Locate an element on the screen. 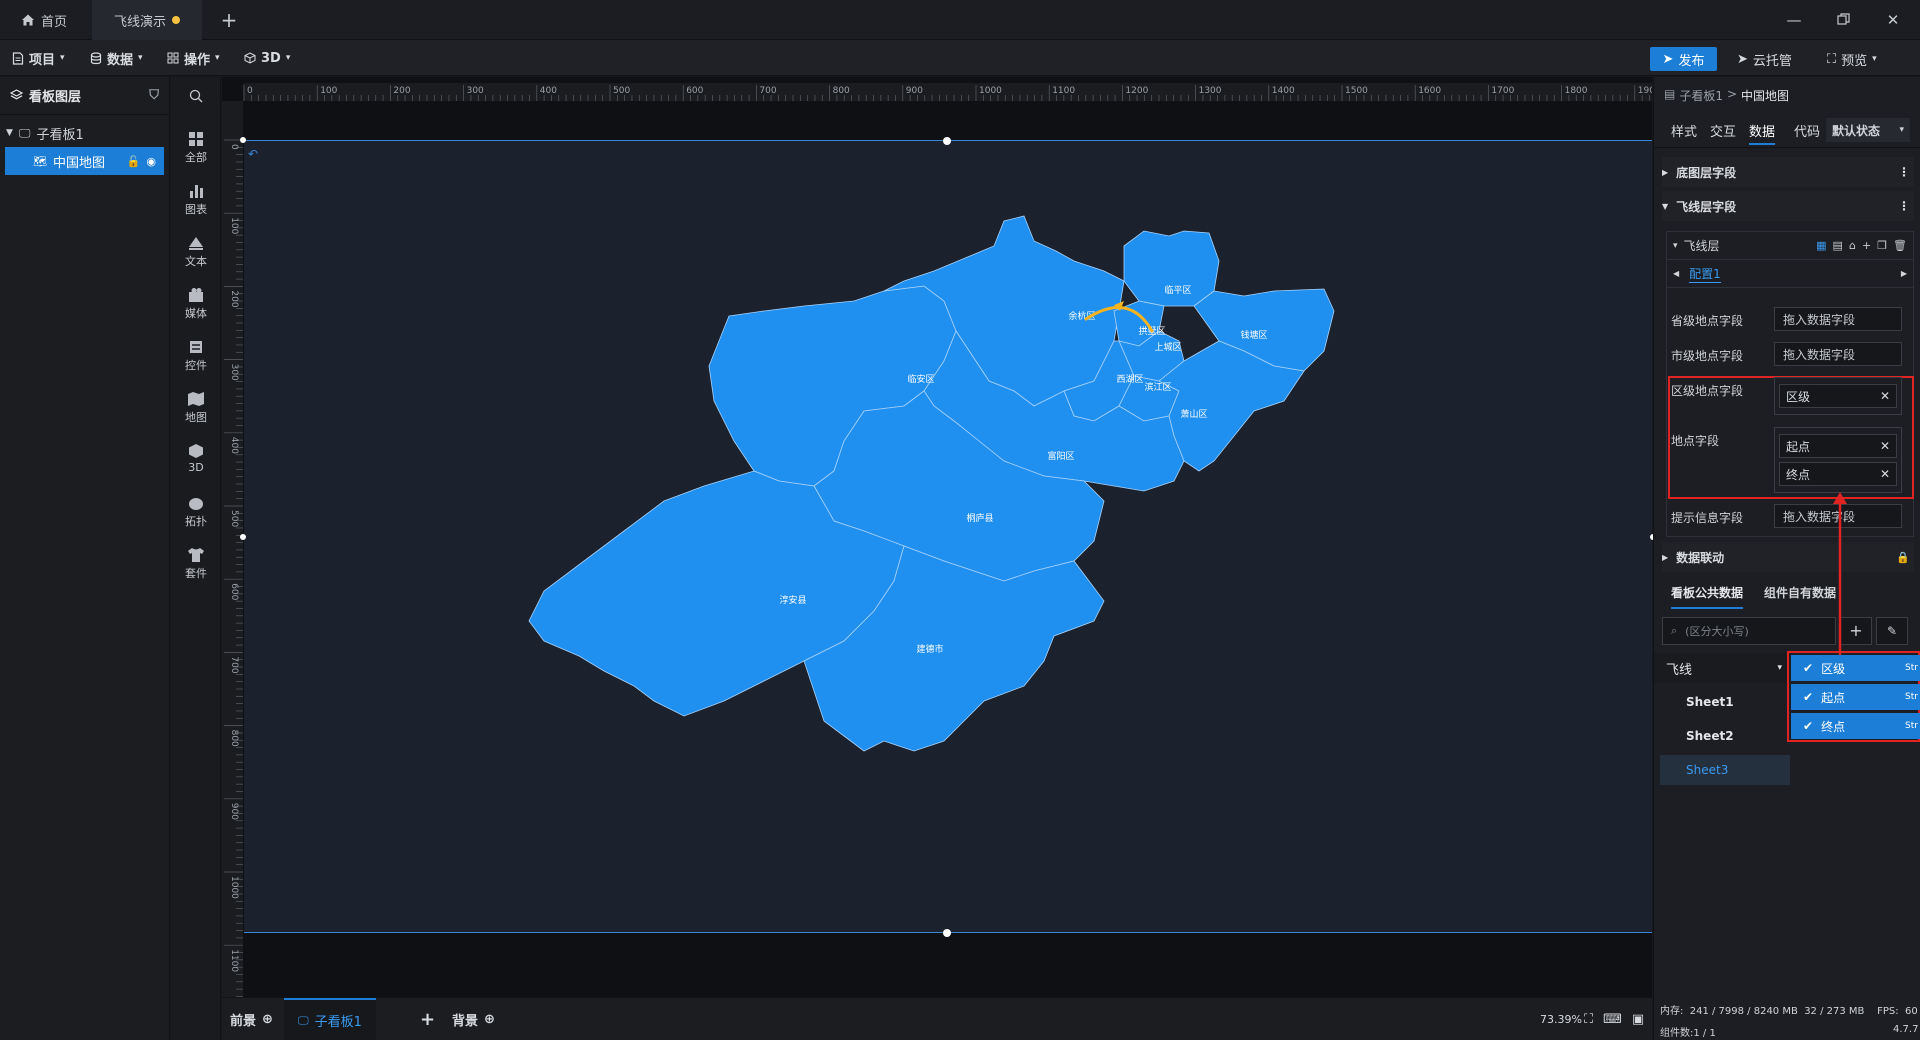  keyboard-icon: ⌨ is located at coordinates (1612, 1019).